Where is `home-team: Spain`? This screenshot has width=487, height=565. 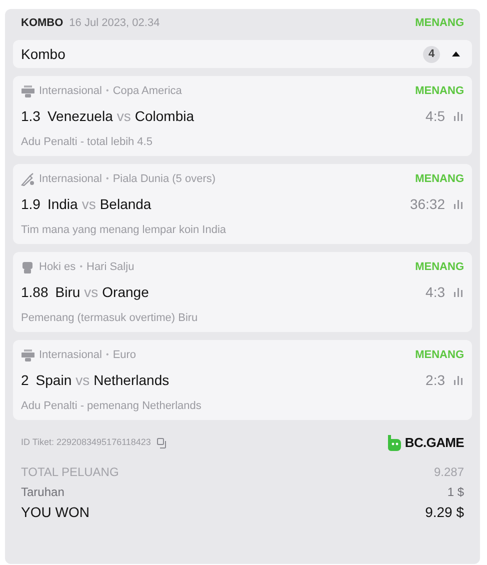 home-team: Spain is located at coordinates (54, 380).